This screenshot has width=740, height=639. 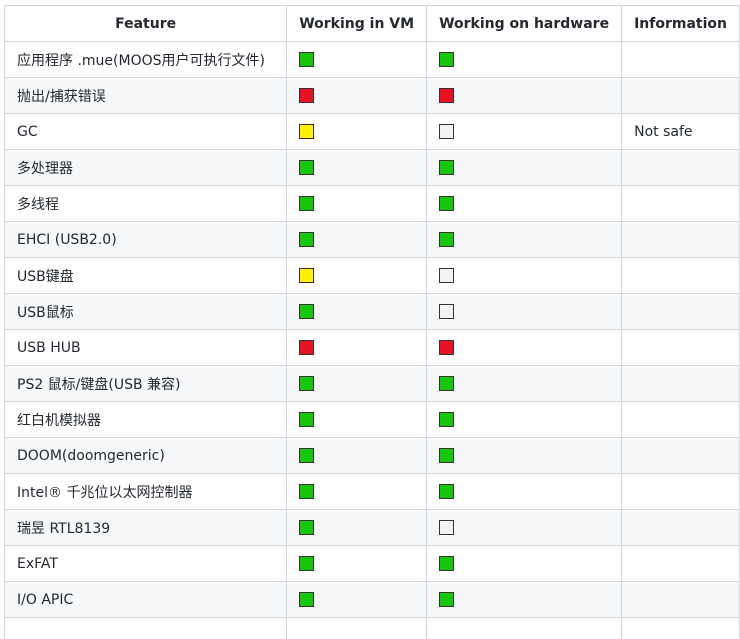 I want to click on table-row: 多处理器, so click(x=371, y=167).